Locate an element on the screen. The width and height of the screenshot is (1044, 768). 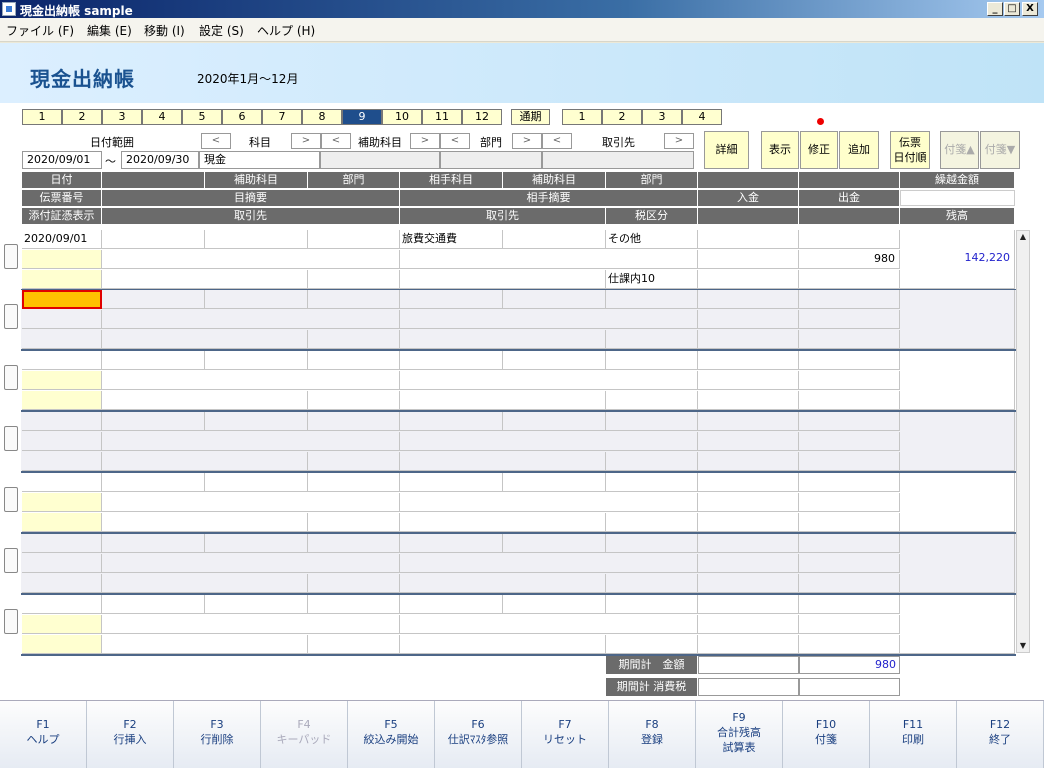
fkey-f9-button: F9 合計残高 試算表 is located at coordinates (739, 734).